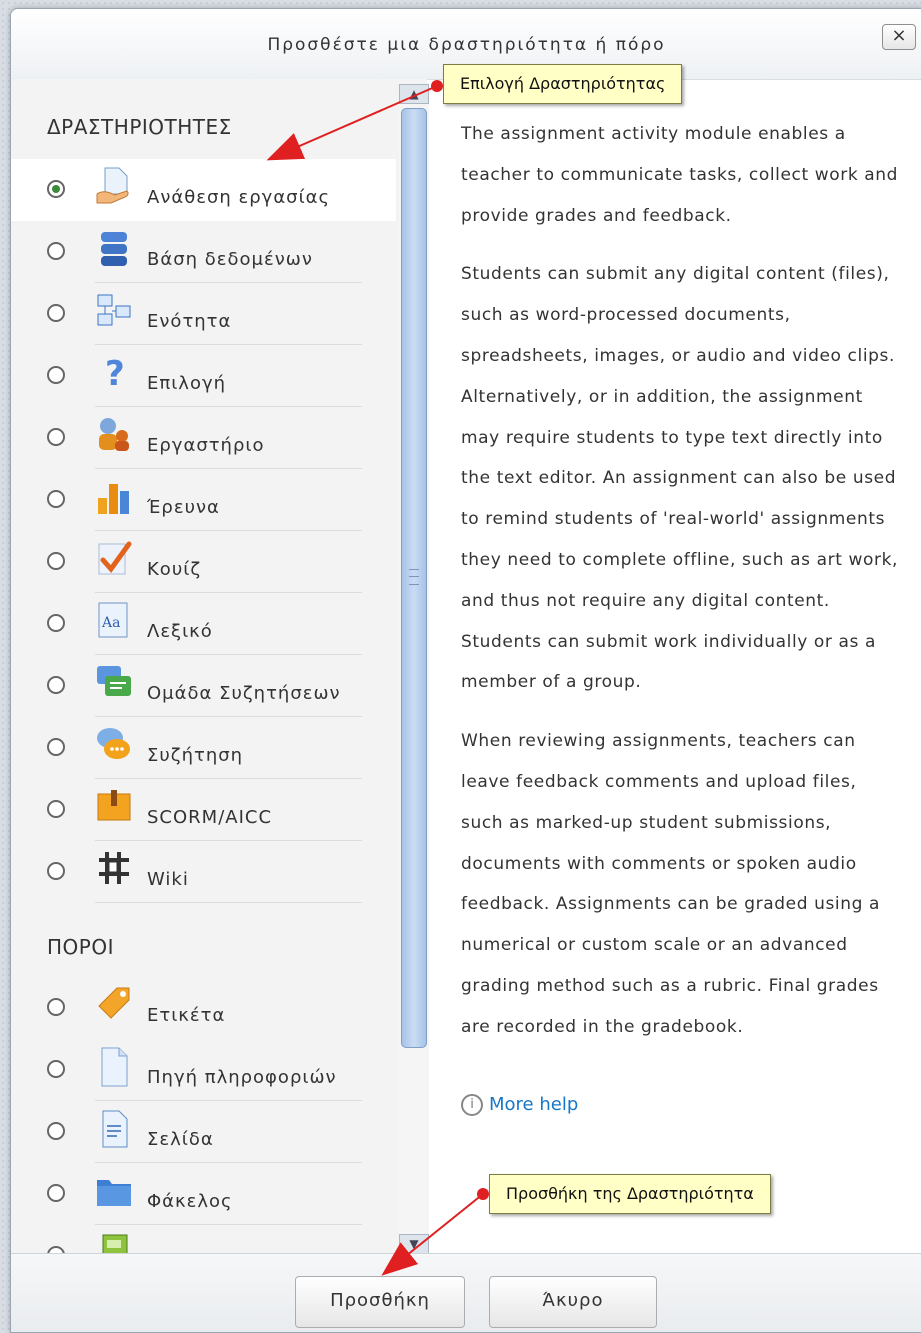  What do you see at coordinates (190, 1201) in the screenshot?
I see `option-label: Φάκελος` at bounding box center [190, 1201].